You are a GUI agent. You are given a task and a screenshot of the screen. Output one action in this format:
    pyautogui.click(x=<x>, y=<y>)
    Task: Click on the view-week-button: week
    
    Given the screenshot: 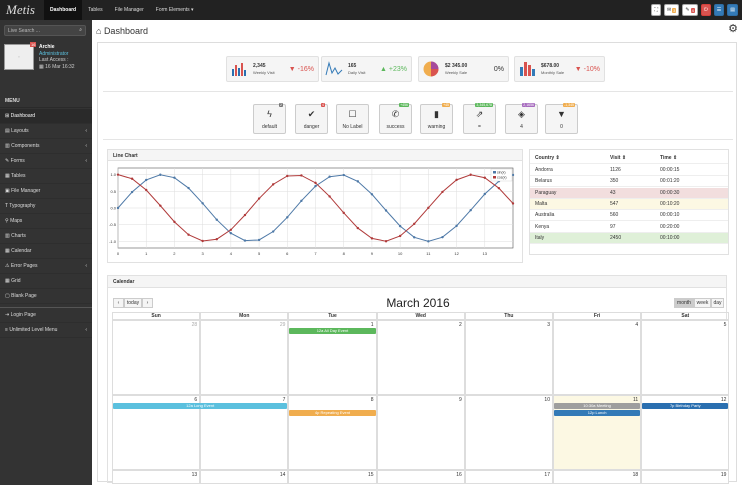 What is the action you would take?
    pyautogui.click(x=702, y=303)
    